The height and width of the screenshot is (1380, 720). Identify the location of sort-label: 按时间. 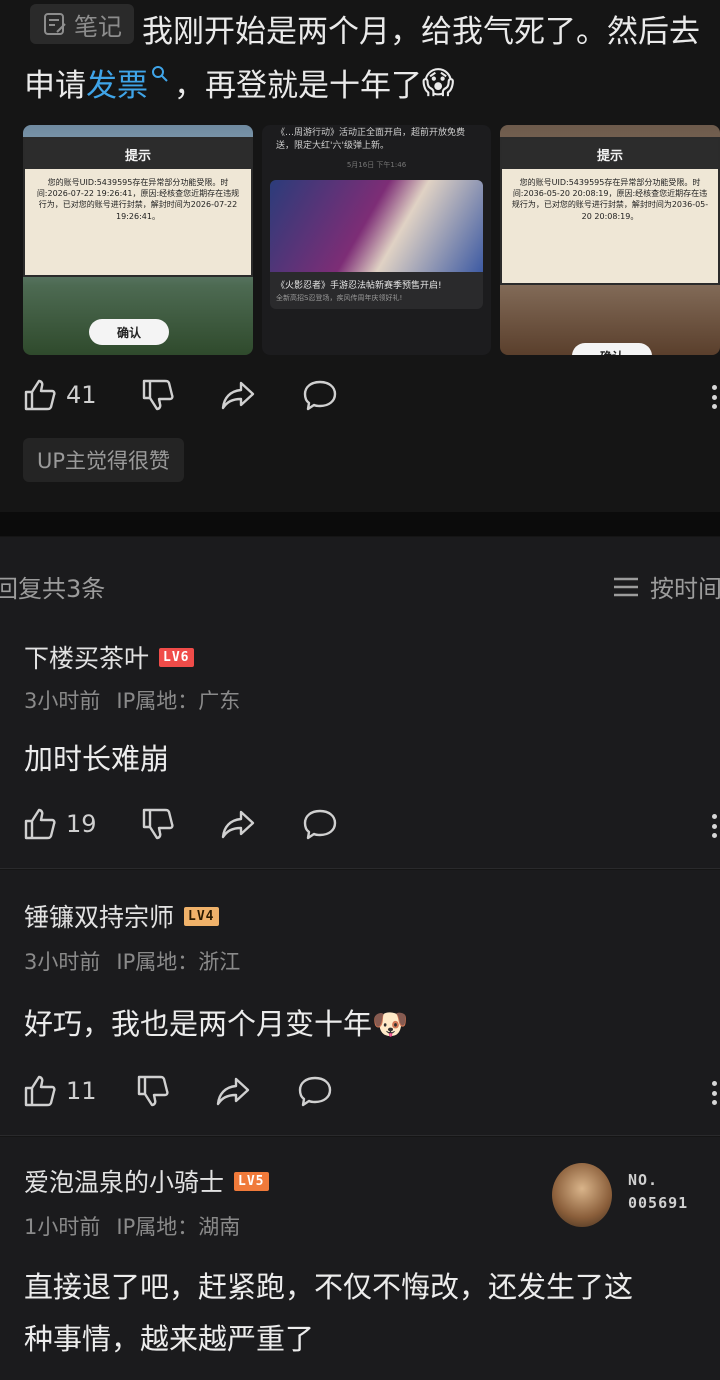
(685, 589).